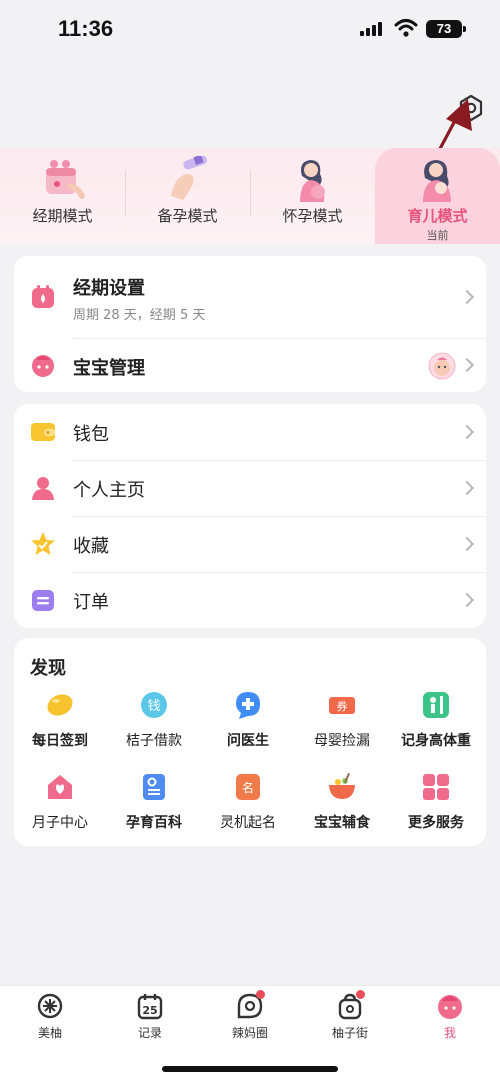 The width and height of the screenshot is (500, 1082). Describe the element at coordinates (436, 741) in the screenshot. I see `discover-item-label: 记身高体重` at that location.